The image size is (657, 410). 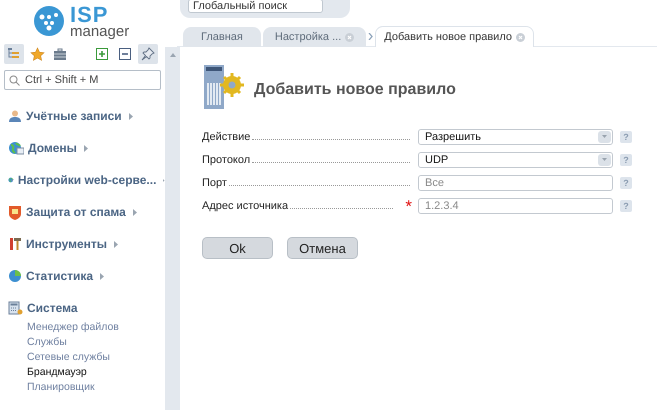 What do you see at coordinates (86, 276) in the screenshot?
I see `menu-item: Статистика` at bounding box center [86, 276].